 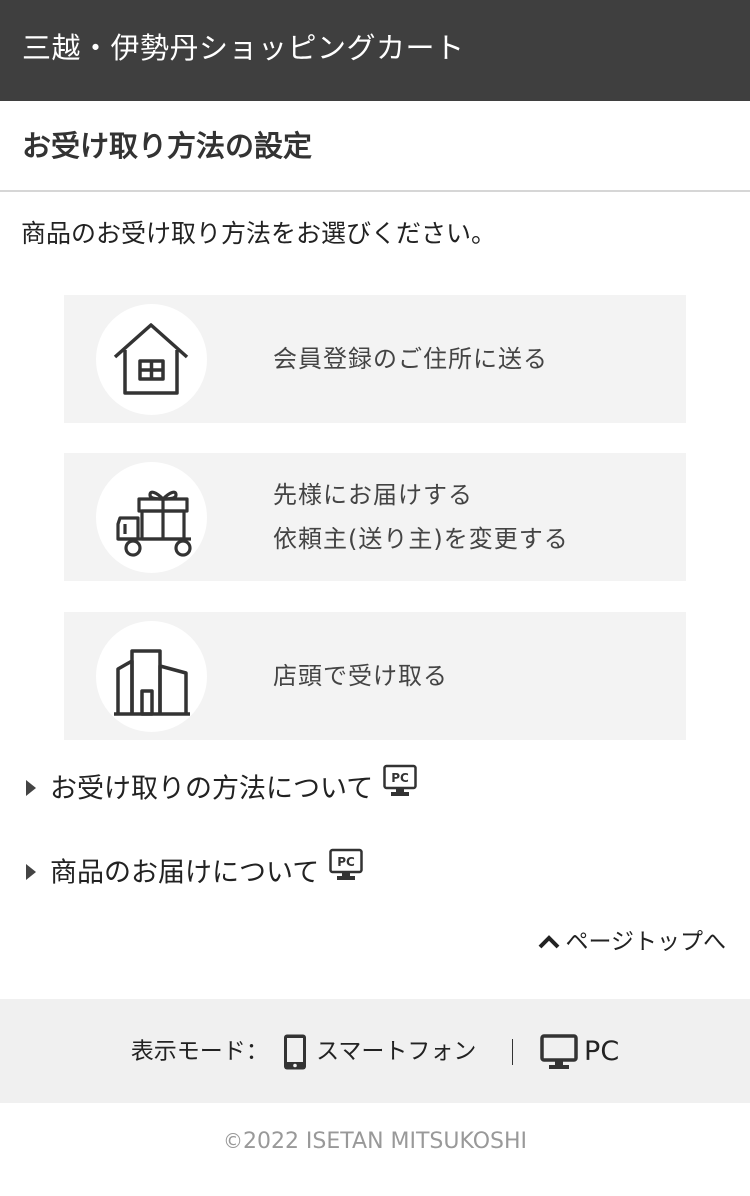 What do you see at coordinates (373, 495) in the screenshot?
I see `option-label-line1: 先様にお届けする` at bounding box center [373, 495].